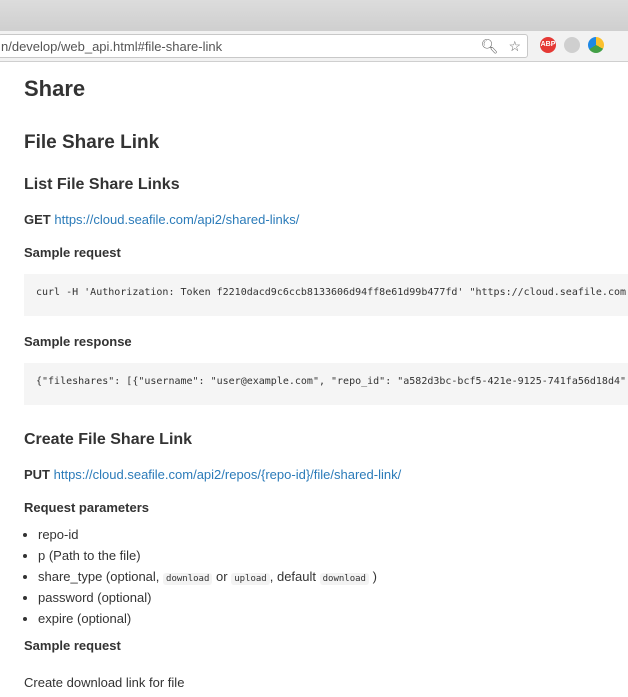  What do you see at coordinates (222, 576) in the screenshot?
I see `param-text: or` at bounding box center [222, 576].